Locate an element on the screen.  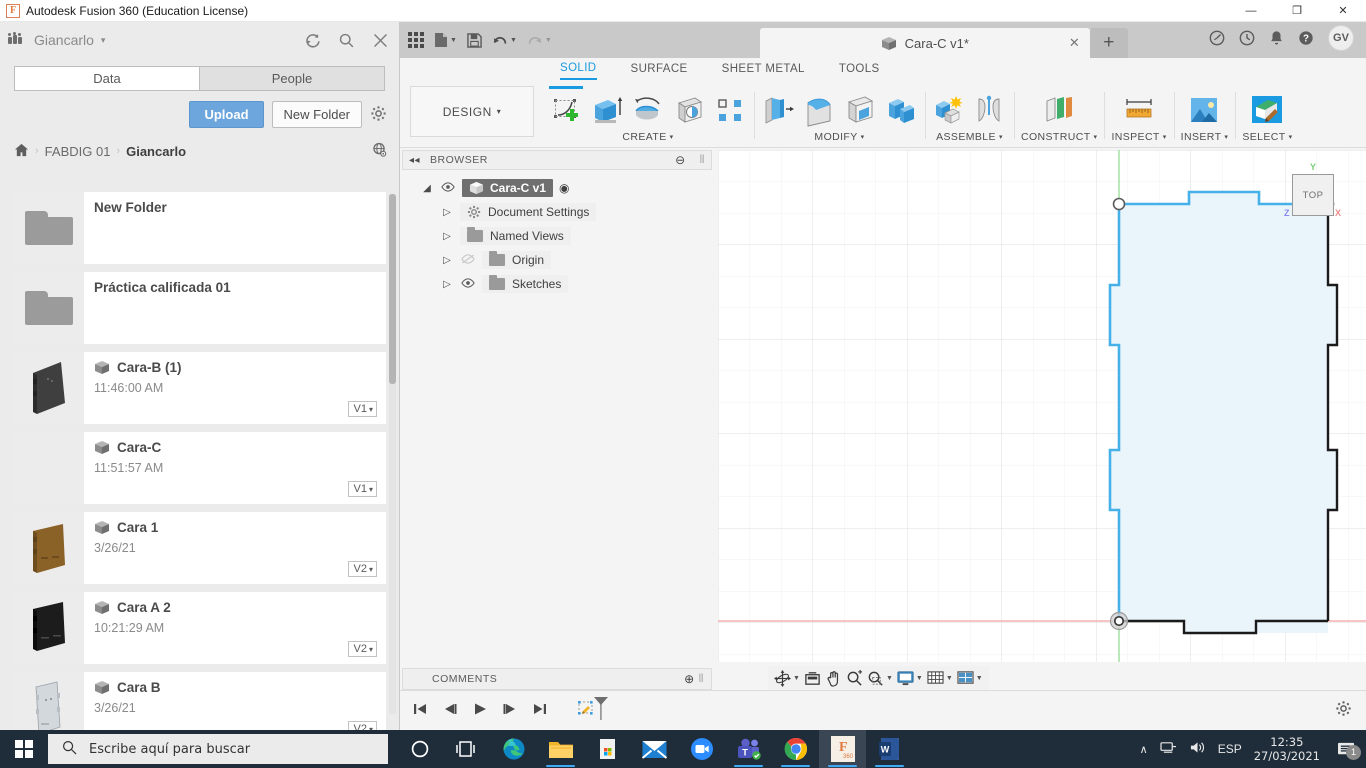
task-view-icon is located at coordinates (466, 749).